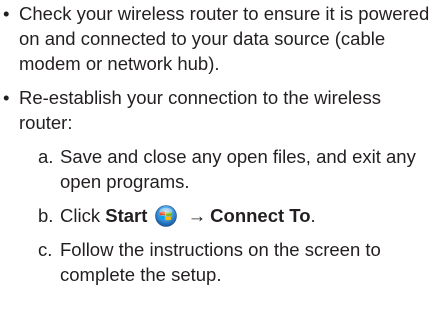 Image resolution: width=435 pixels, height=309 pixels. I want to click on step-suffix: ., so click(313, 215).